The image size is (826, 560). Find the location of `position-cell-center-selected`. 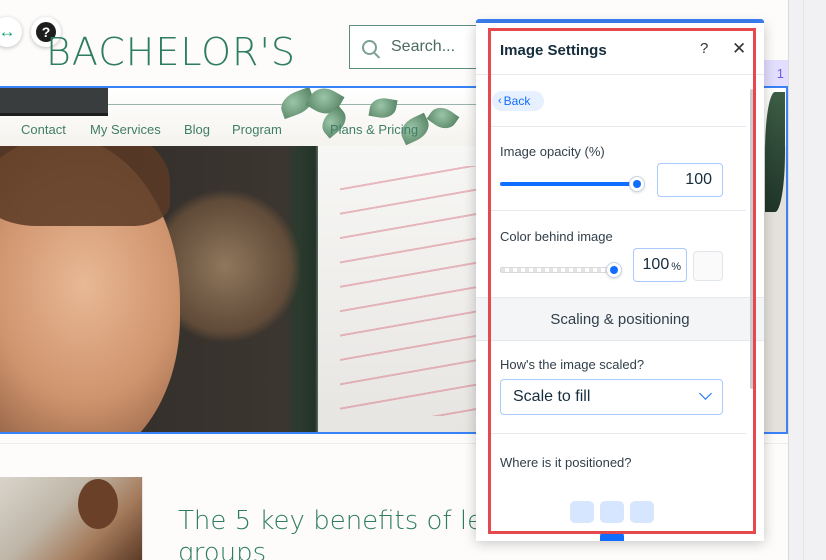

position-cell-center-selected is located at coordinates (612, 536).